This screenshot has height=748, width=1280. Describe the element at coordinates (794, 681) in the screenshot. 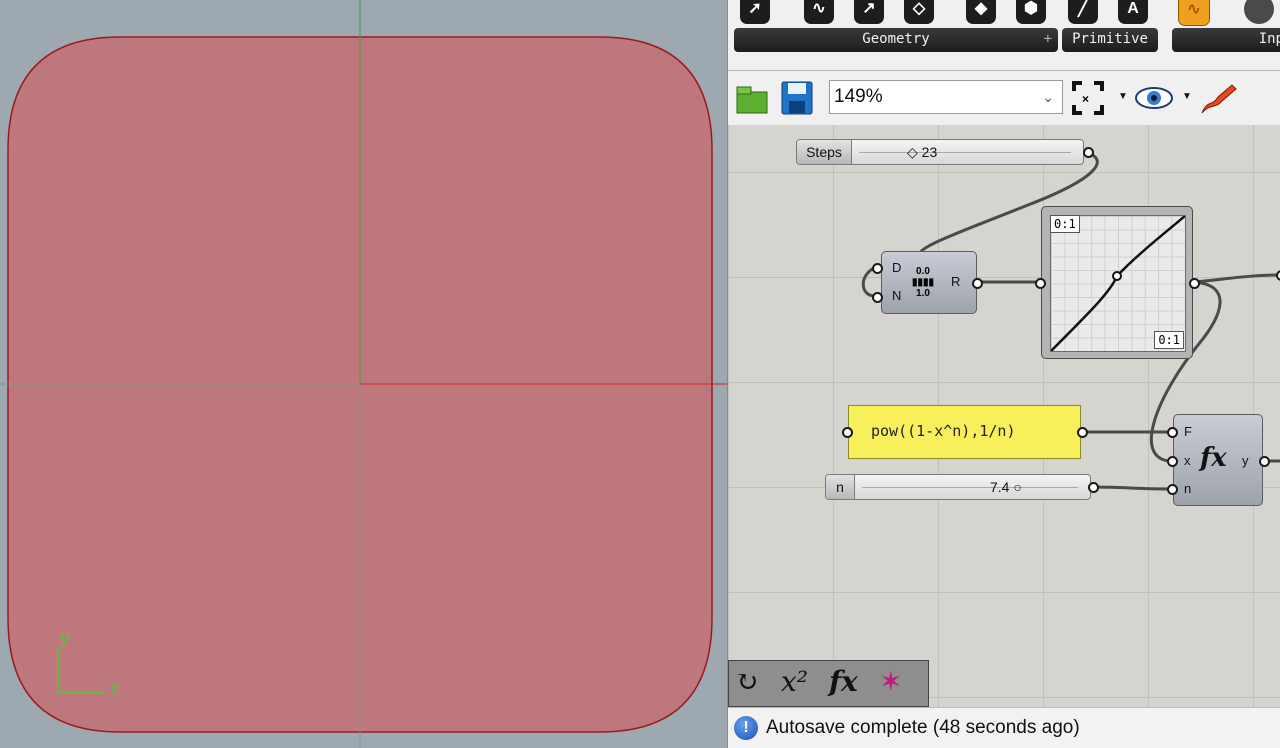

I see `power-icon: x²` at that location.